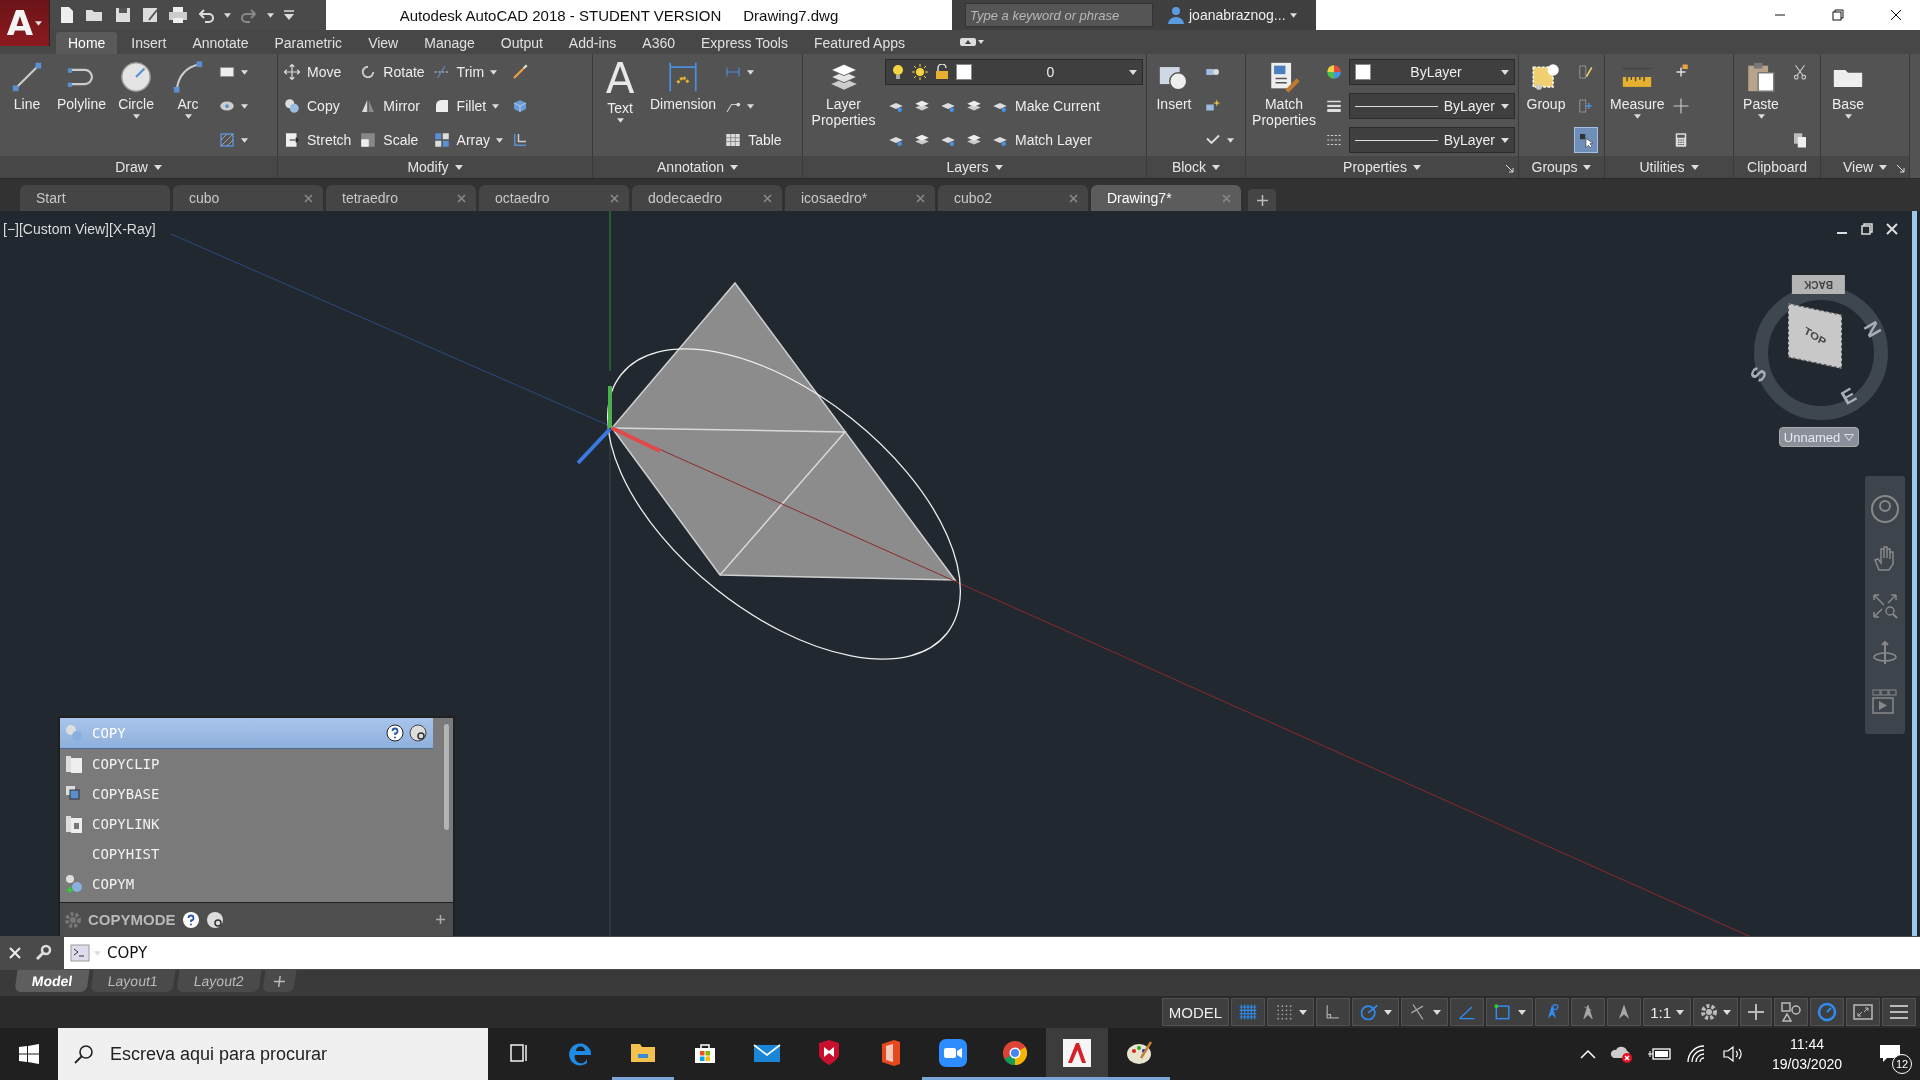 The height and width of the screenshot is (1080, 1920). What do you see at coordinates (1890, 1054) in the screenshot?
I see `notifications-button: 12` at bounding box center [1890, 1054].